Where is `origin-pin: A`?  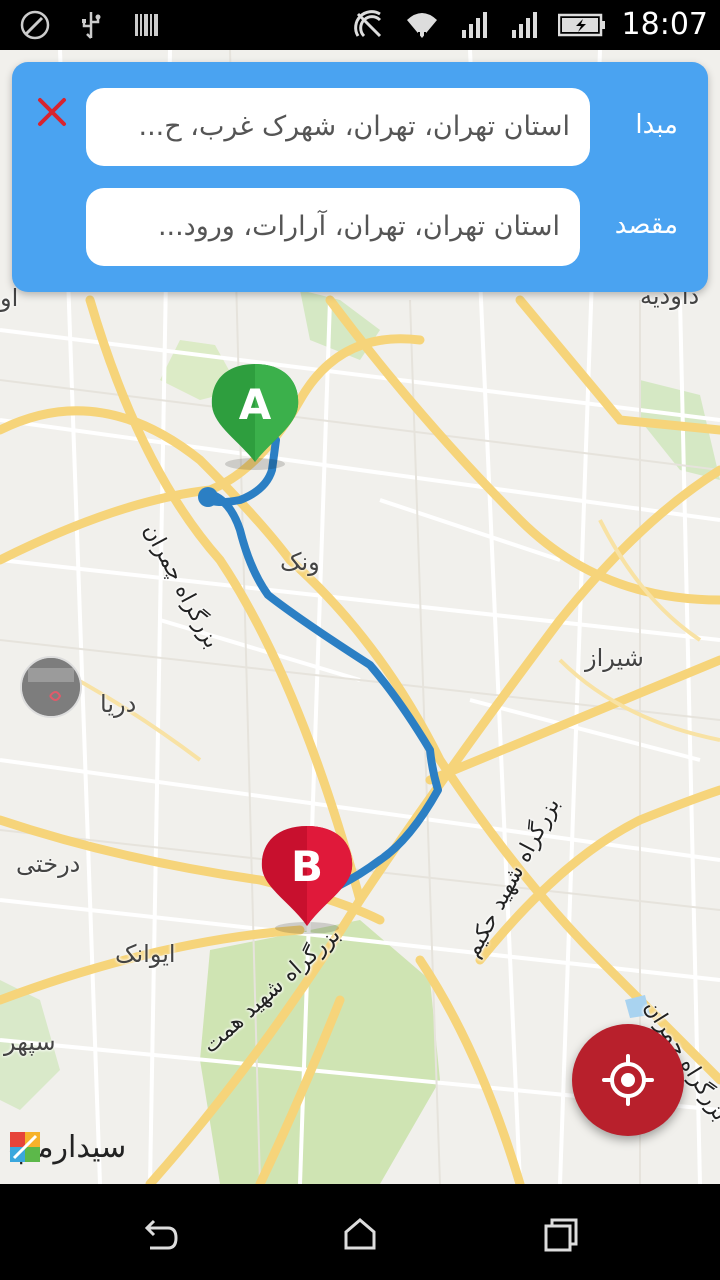 origin-pin: A is located at coordinates (255, 417).